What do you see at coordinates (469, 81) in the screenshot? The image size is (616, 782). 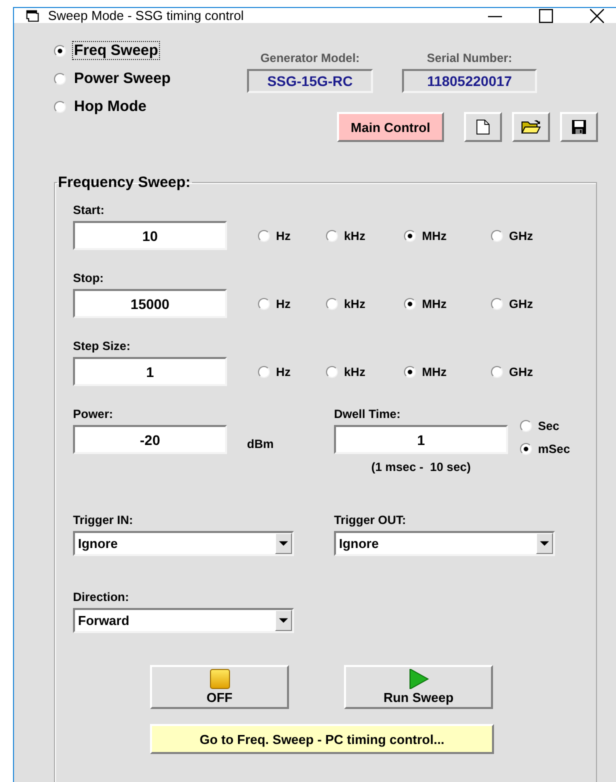 I see `readonly-field: 11805220017` at bounding box center [469, 81].